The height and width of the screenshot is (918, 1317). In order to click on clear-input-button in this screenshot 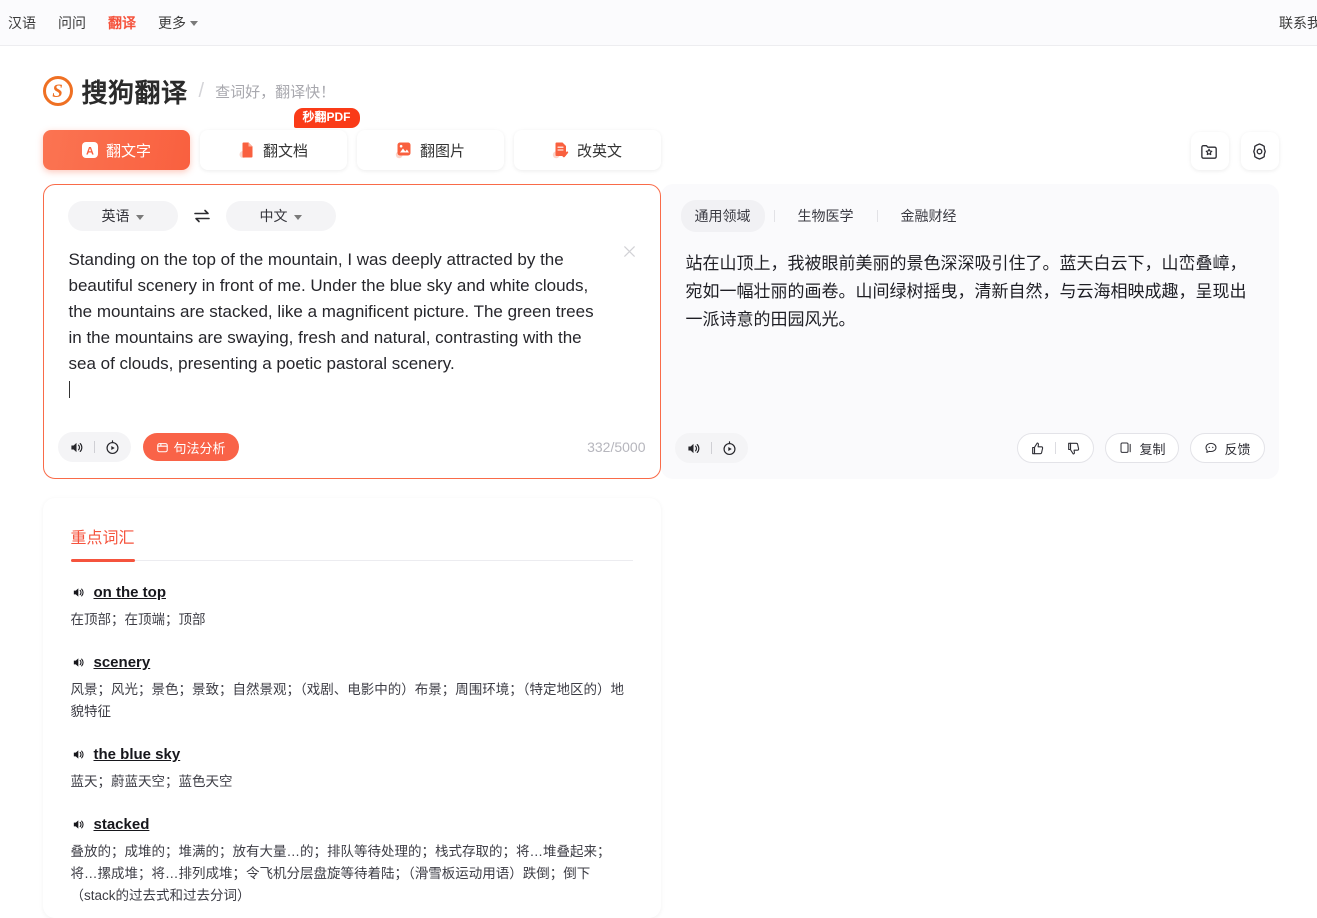, I will do `click(629, 251)`.